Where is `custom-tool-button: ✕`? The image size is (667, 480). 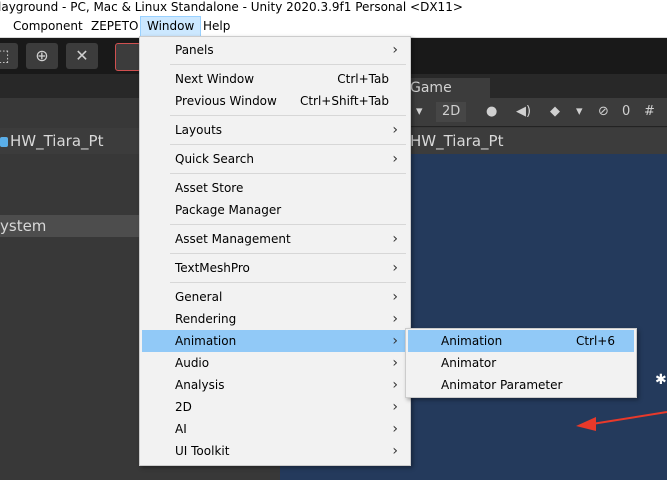
custom-tool-button: ✕ is located at coordinates (82, 56).